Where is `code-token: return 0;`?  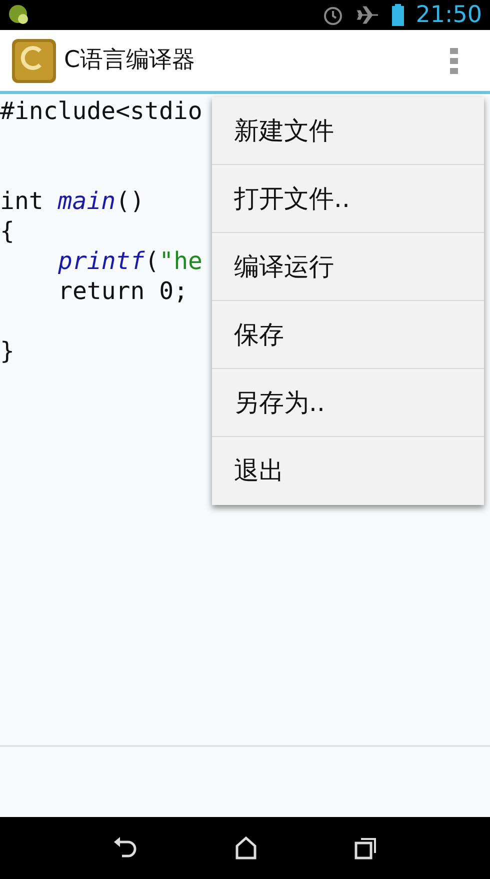 code-token: return 0; is located at coordinates (123, 291).